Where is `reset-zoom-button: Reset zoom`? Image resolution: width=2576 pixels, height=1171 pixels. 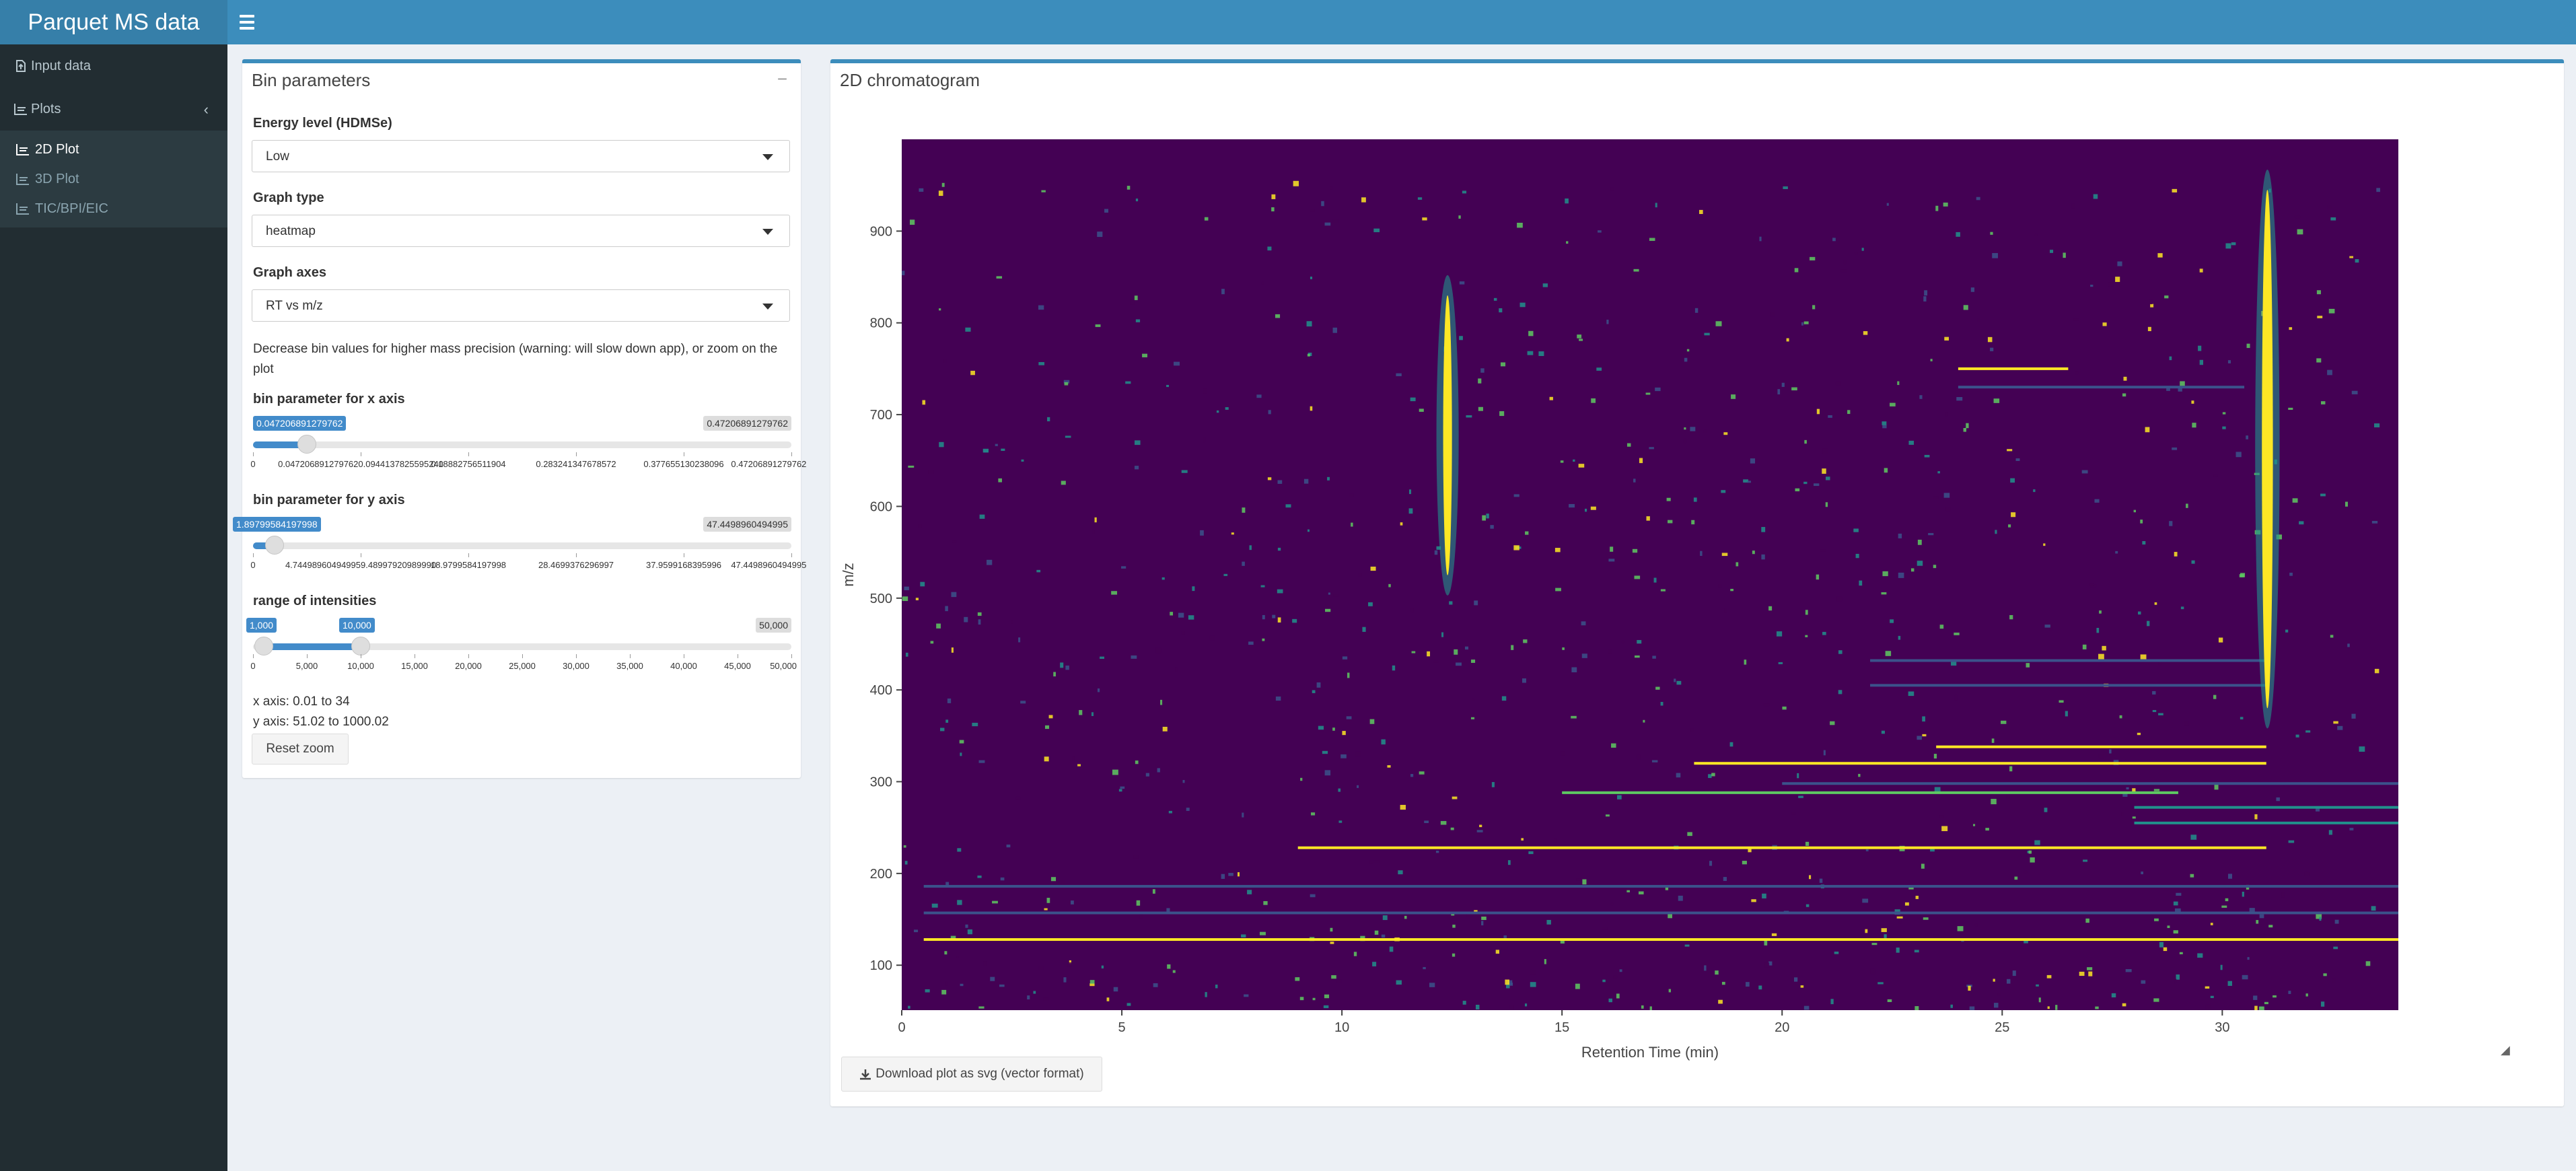 reset-zoom-button: Reset zoom is located at coordinates (300, 749).